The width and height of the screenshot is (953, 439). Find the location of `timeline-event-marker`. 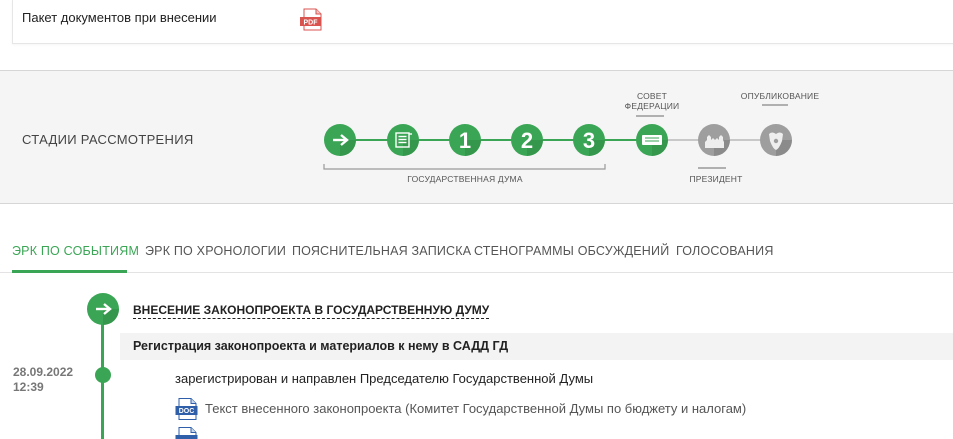

timeline-event-marker is located at coordinates (103, 309).